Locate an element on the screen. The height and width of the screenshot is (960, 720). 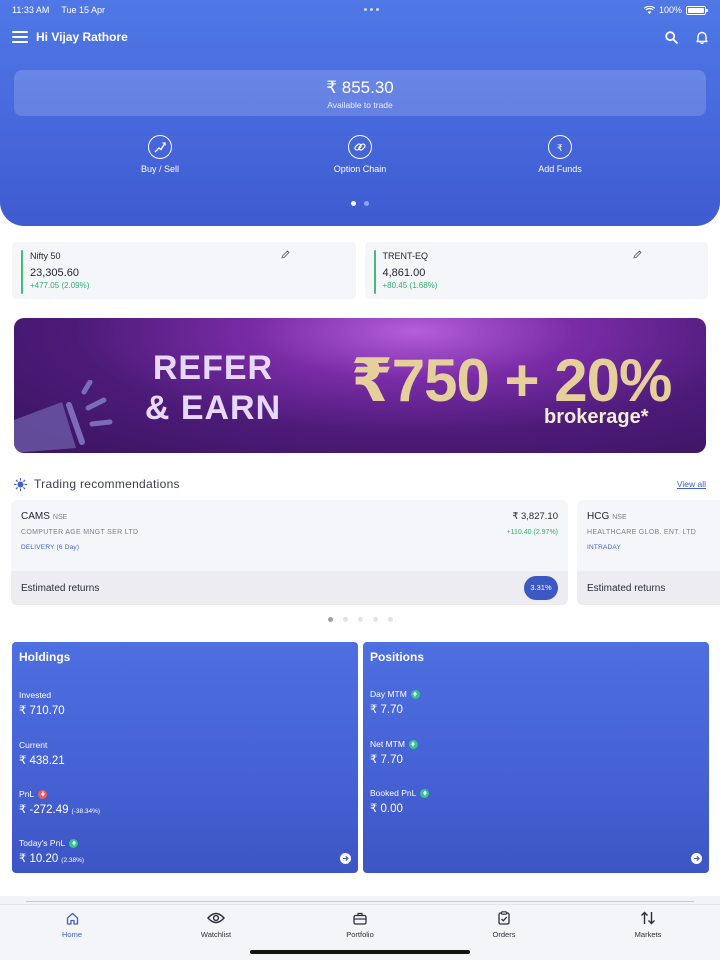
arrow-down-icon is located at coordinates (43, 794).